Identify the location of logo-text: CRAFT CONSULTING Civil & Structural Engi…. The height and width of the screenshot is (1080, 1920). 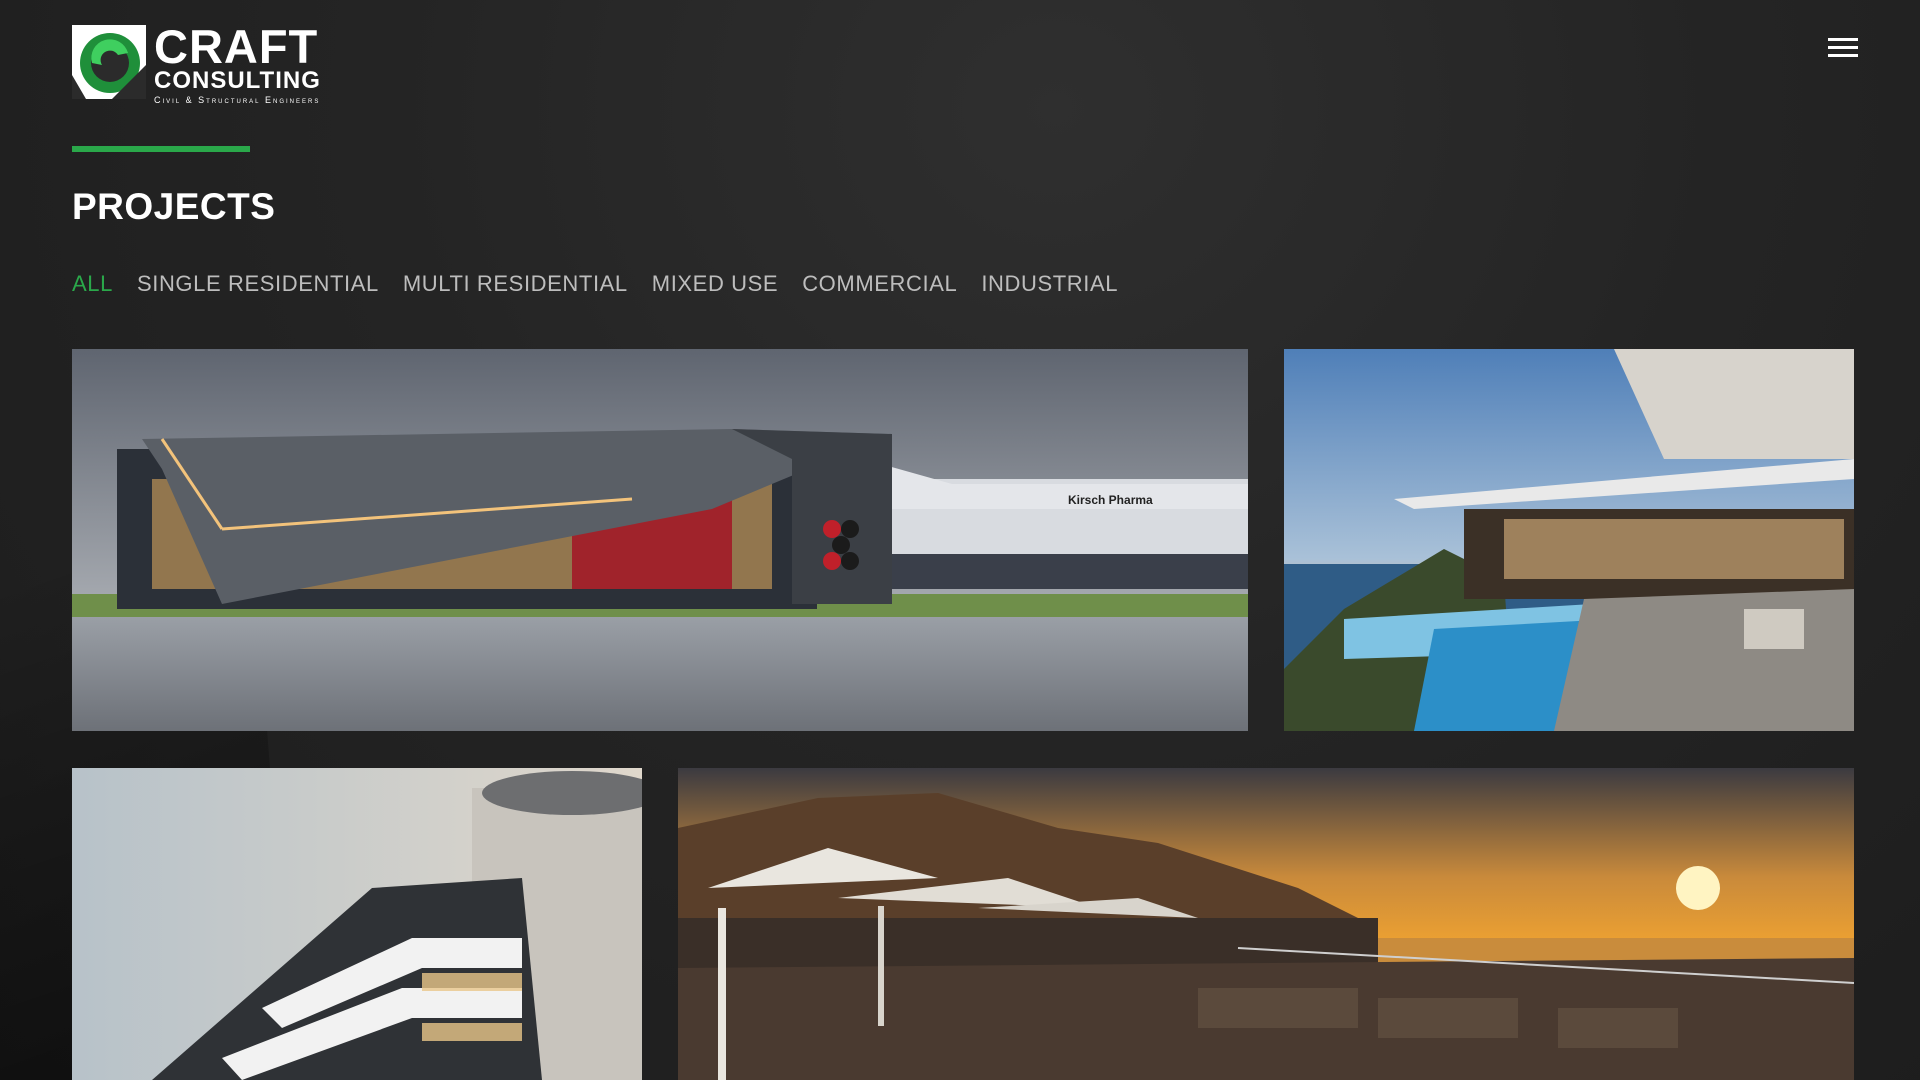
(237, 62).